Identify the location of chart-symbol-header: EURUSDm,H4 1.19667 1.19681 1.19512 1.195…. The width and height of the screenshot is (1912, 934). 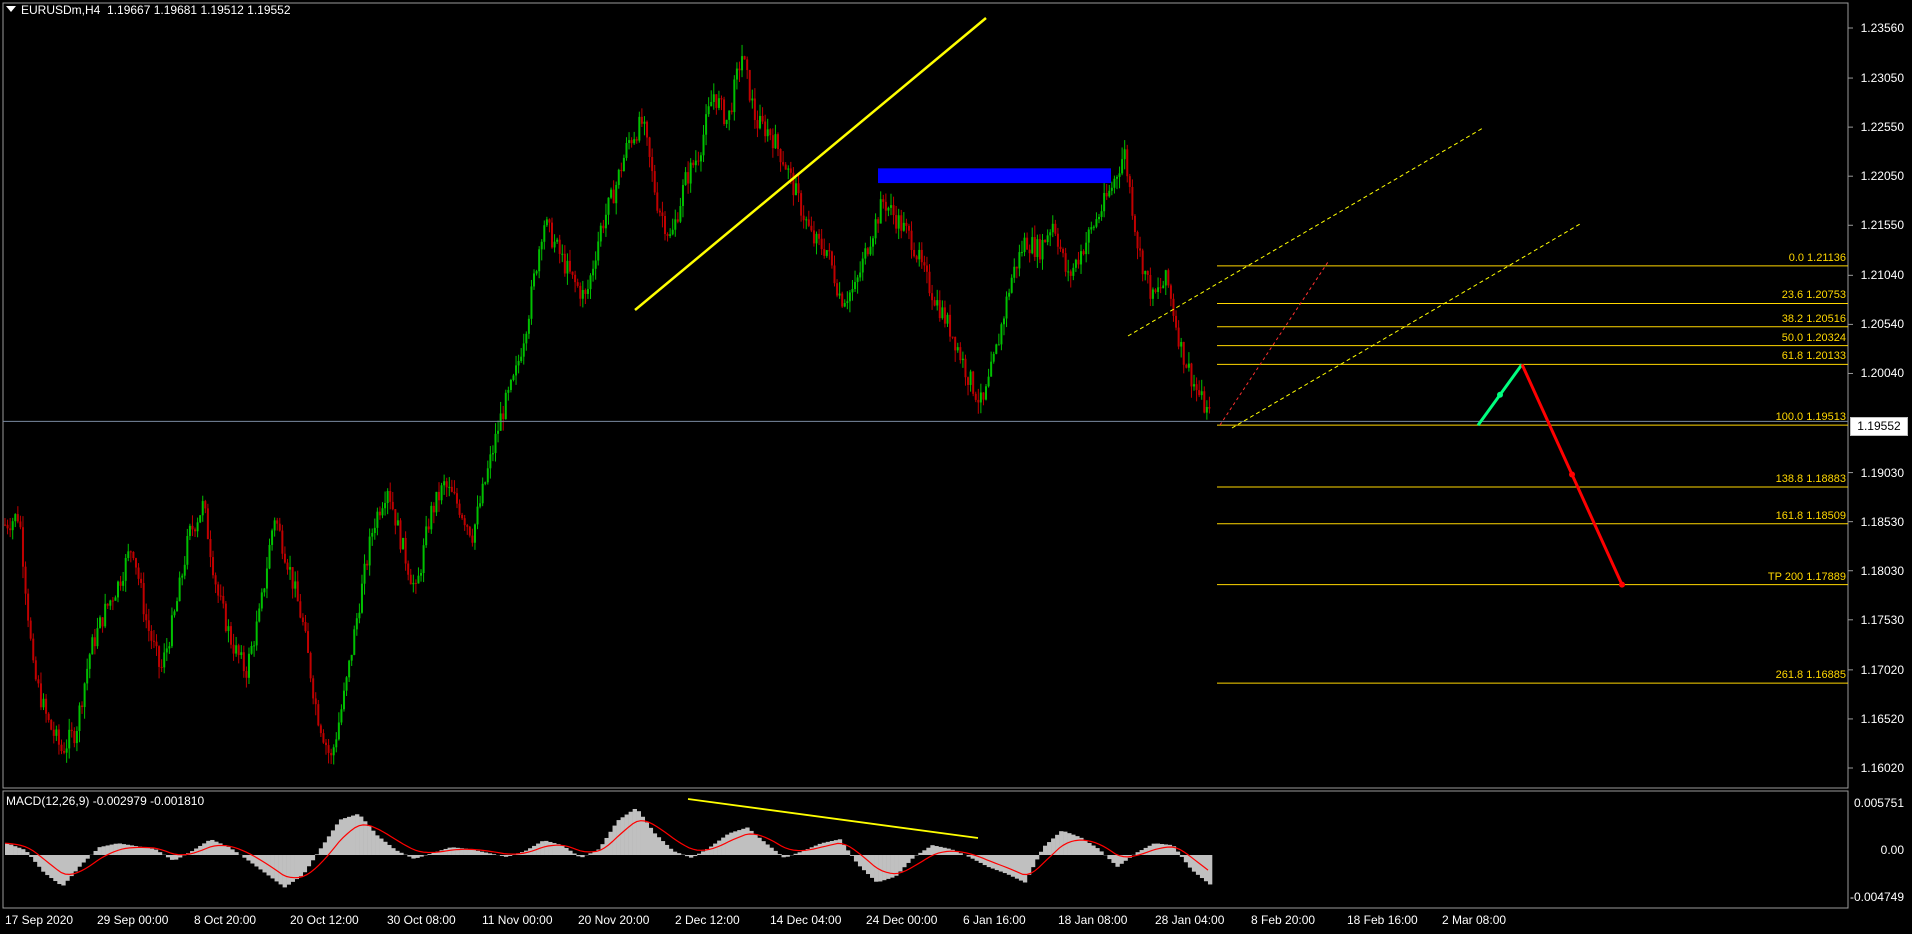
(148, 10).